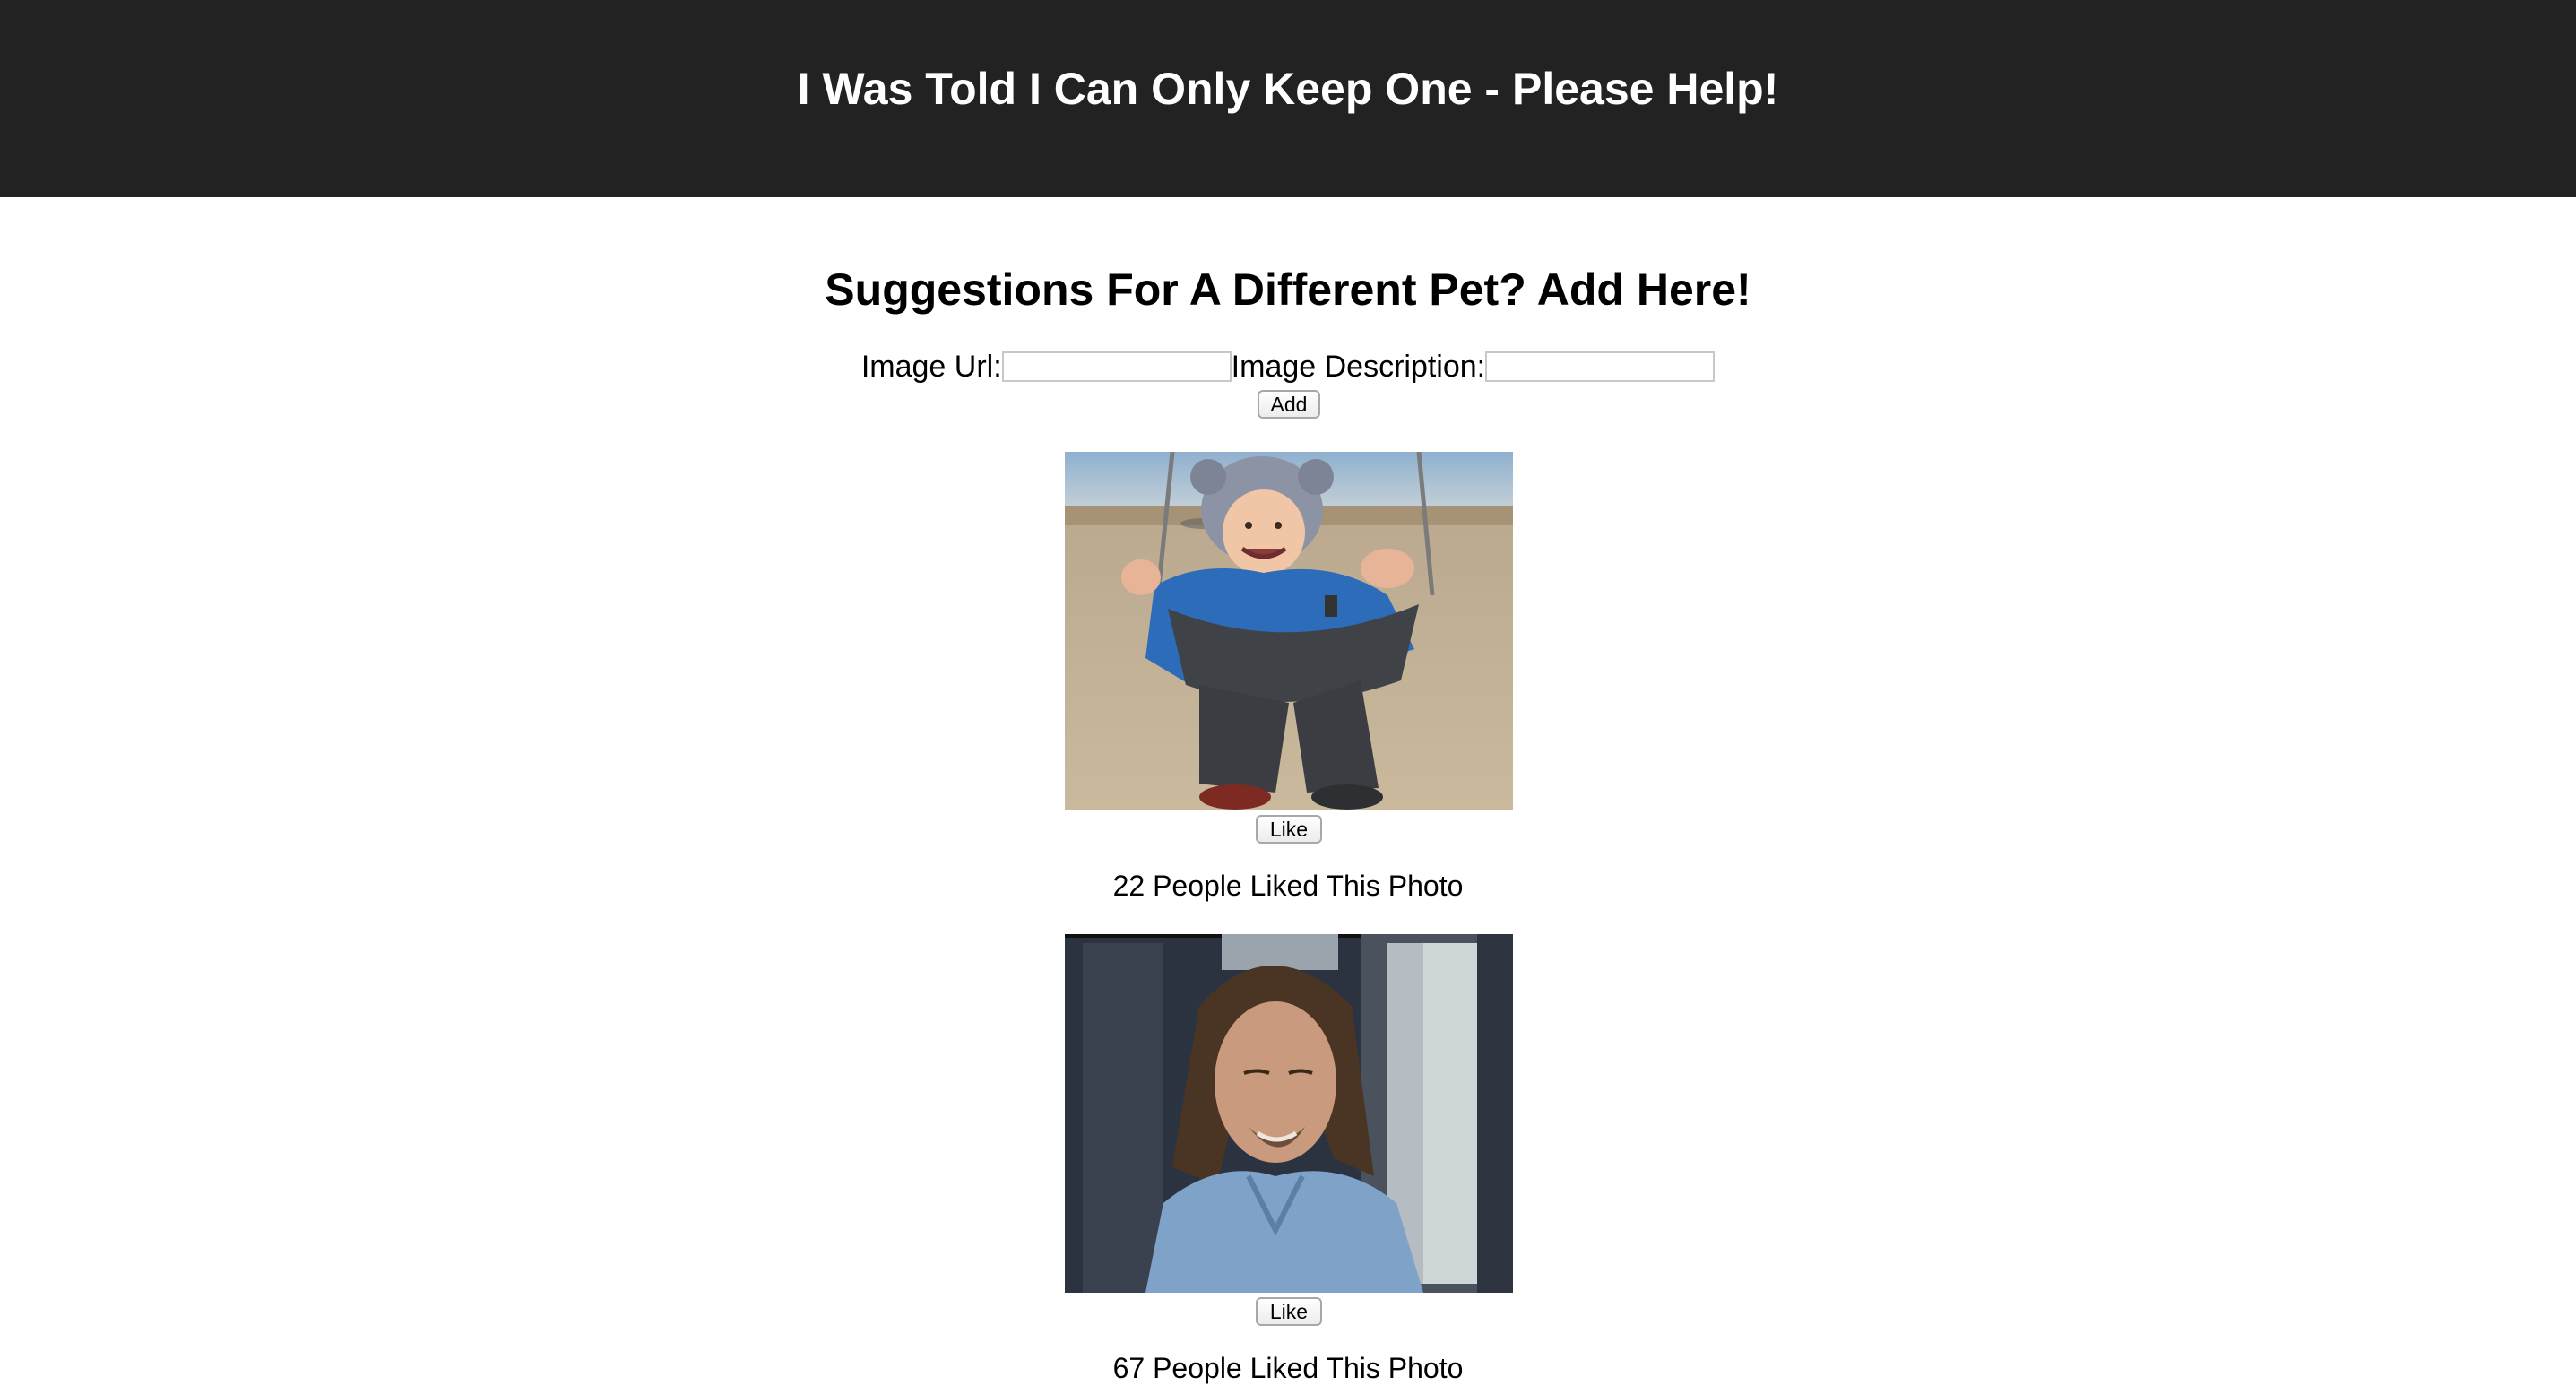 The width and height of the screenshot is (2576, 1386). Describe the element at coordinates (1600, 366) in the screenshot. I see `image-description-input` at that location.